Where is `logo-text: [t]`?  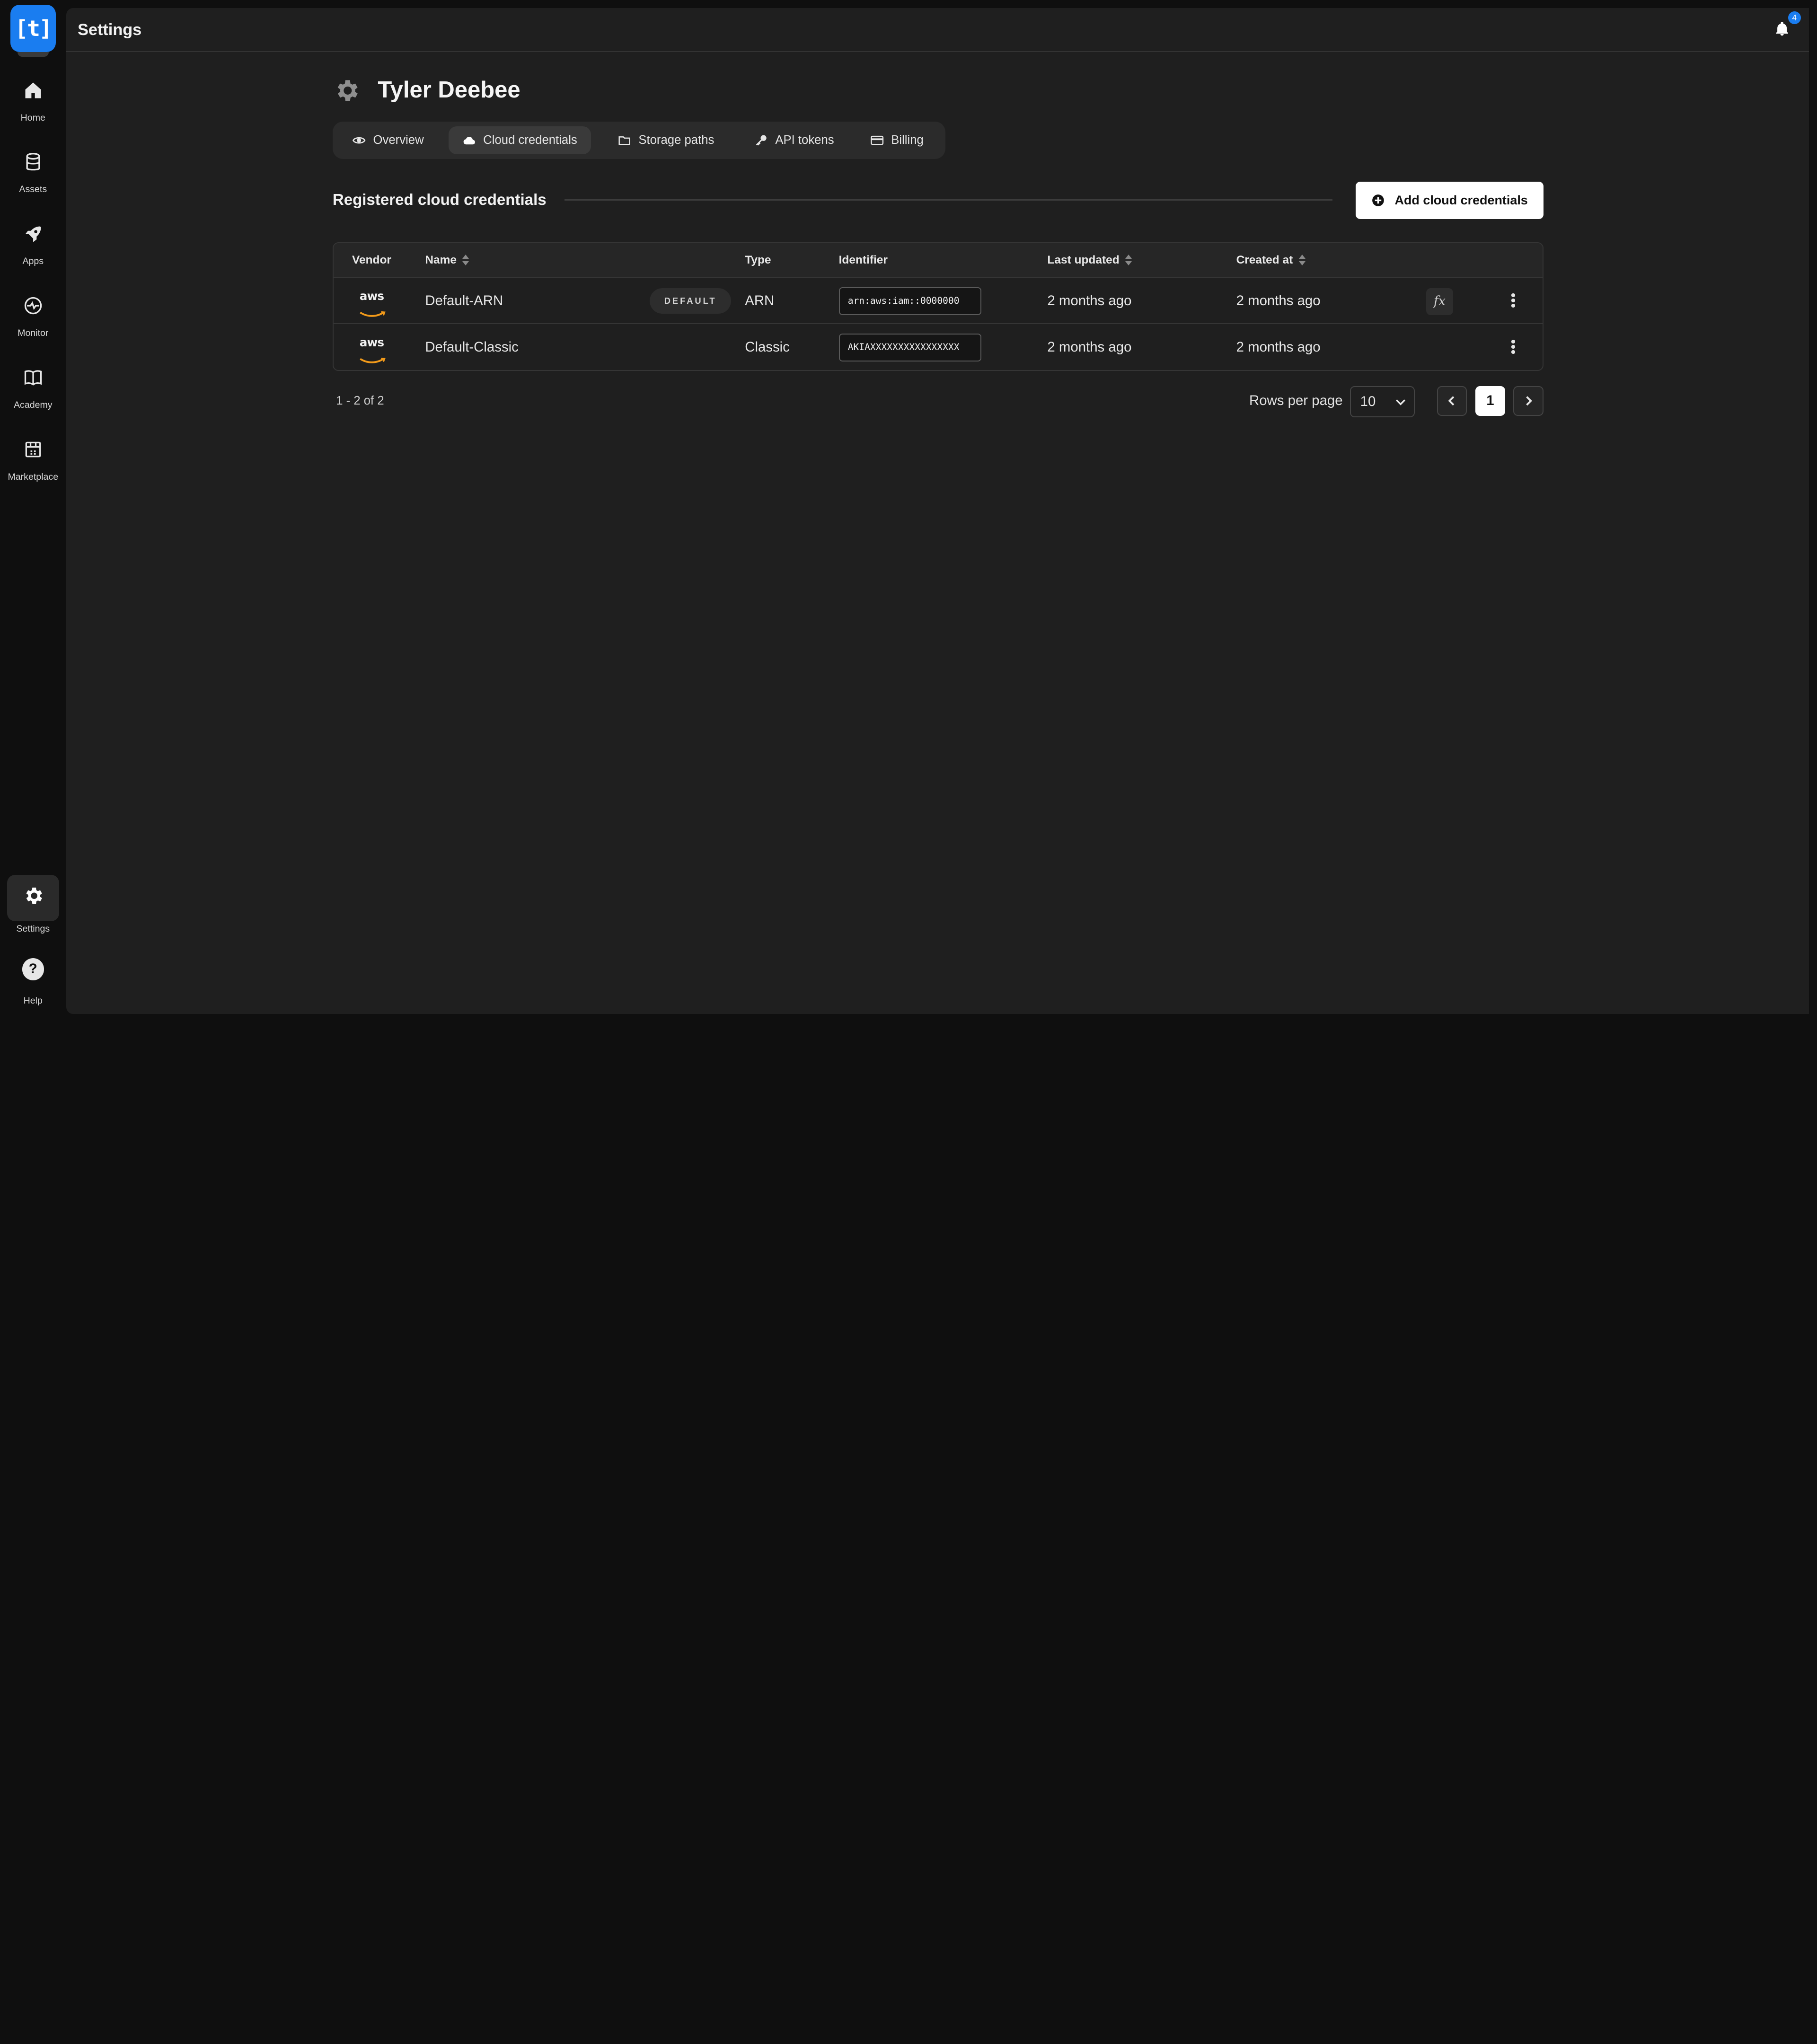
logo-text: [t] is located at coordinates (33, 28).